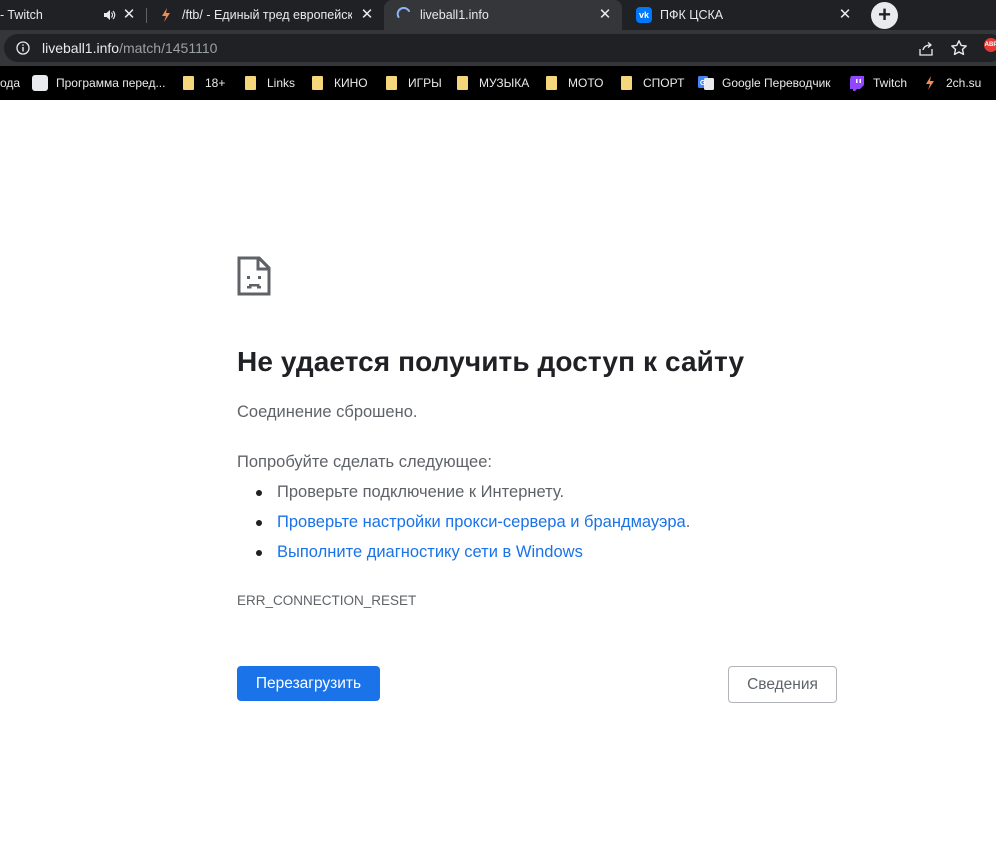  Describe the element at coordinates (421, 492) in the screenshot. I see `suggestion-text: Проверьте подключение к Интернету.` at that location.